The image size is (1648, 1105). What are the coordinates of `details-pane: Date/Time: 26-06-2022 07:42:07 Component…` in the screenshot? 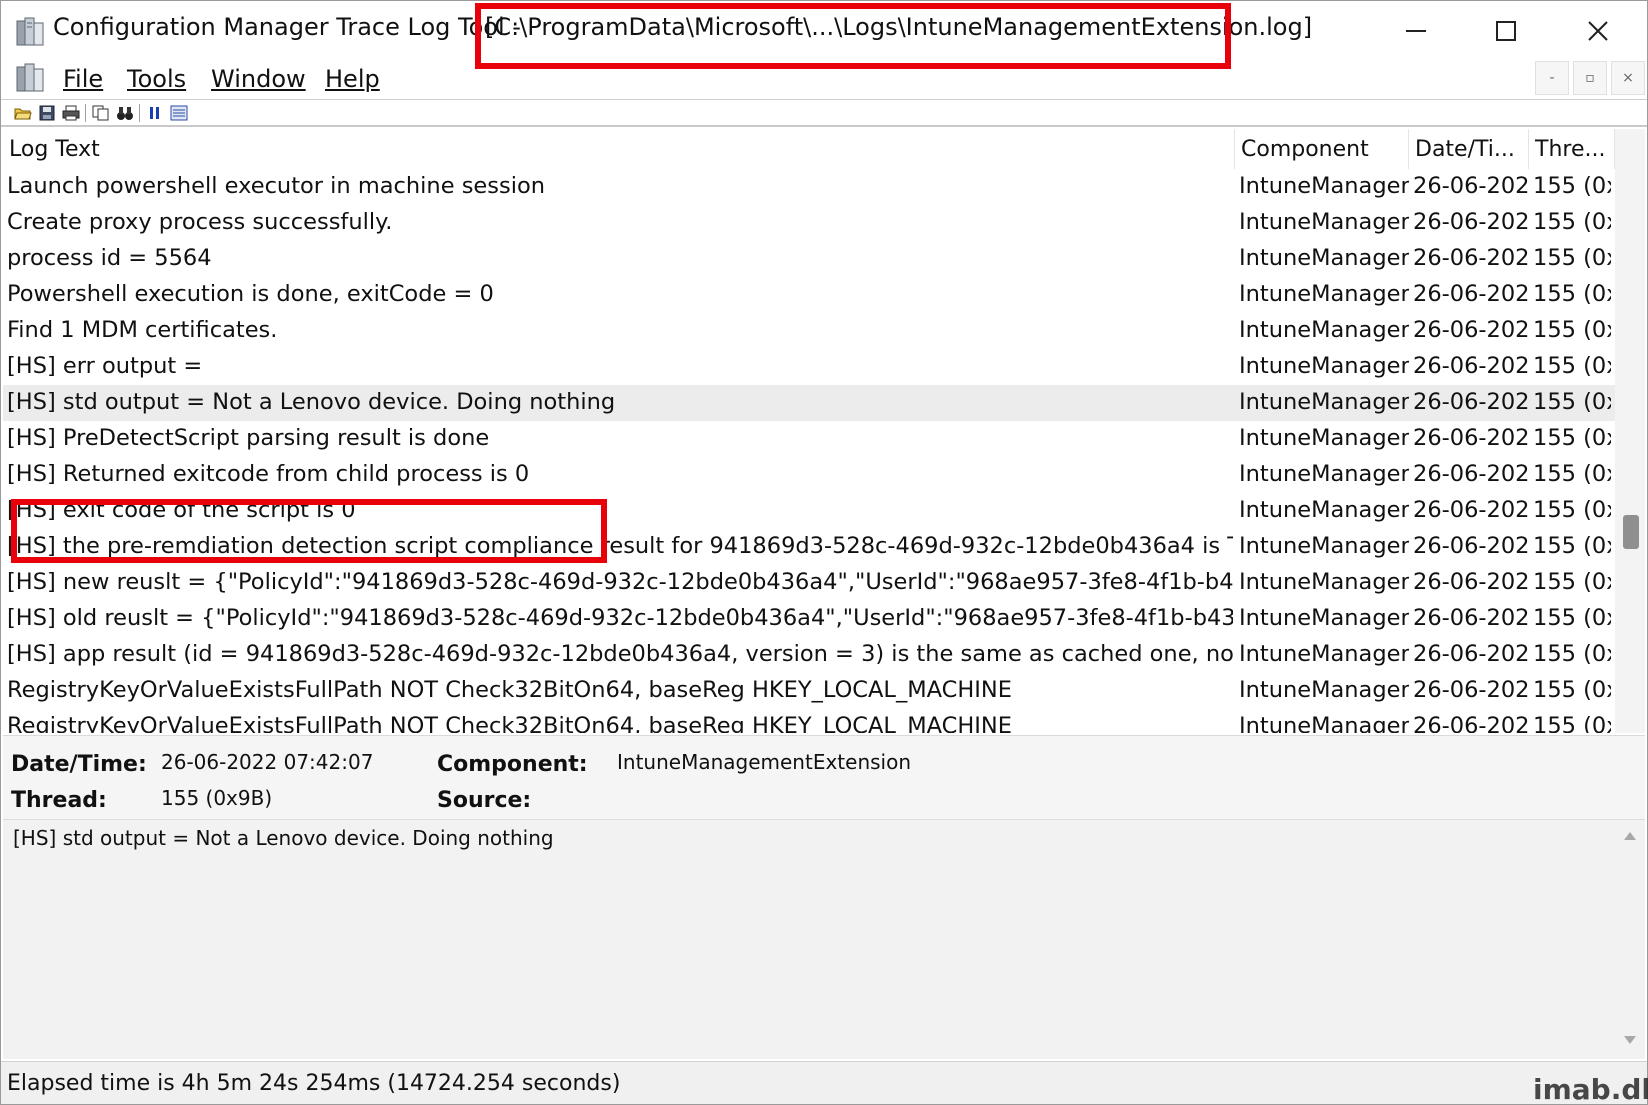 It's located at (824, 777).